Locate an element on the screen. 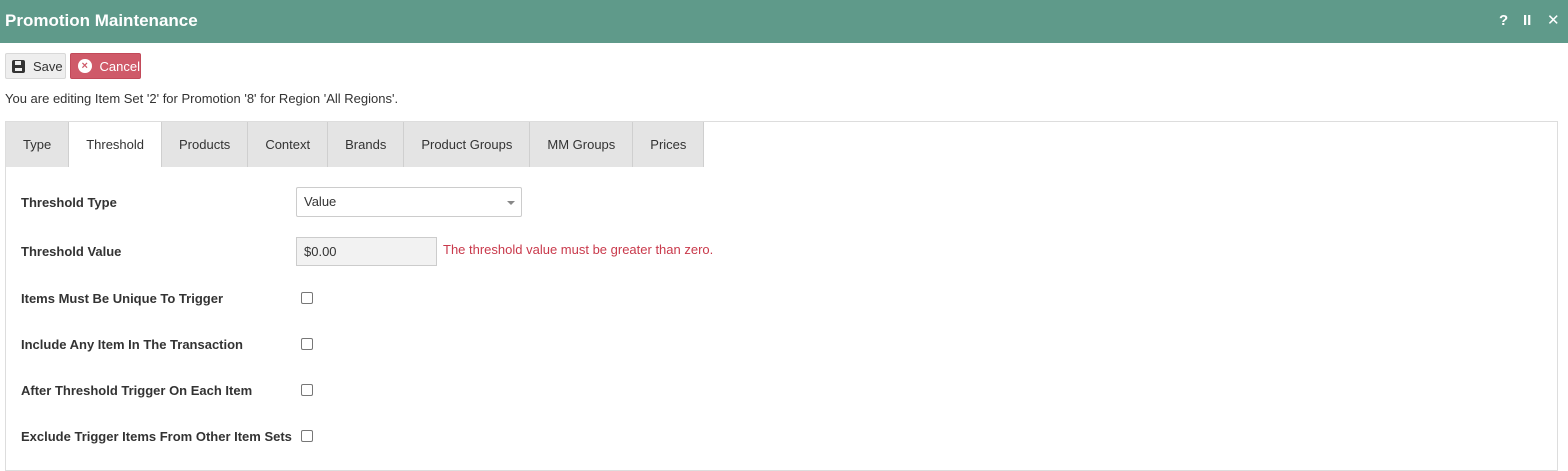  tab-prices: Prices is located at coordinates (669, 144).